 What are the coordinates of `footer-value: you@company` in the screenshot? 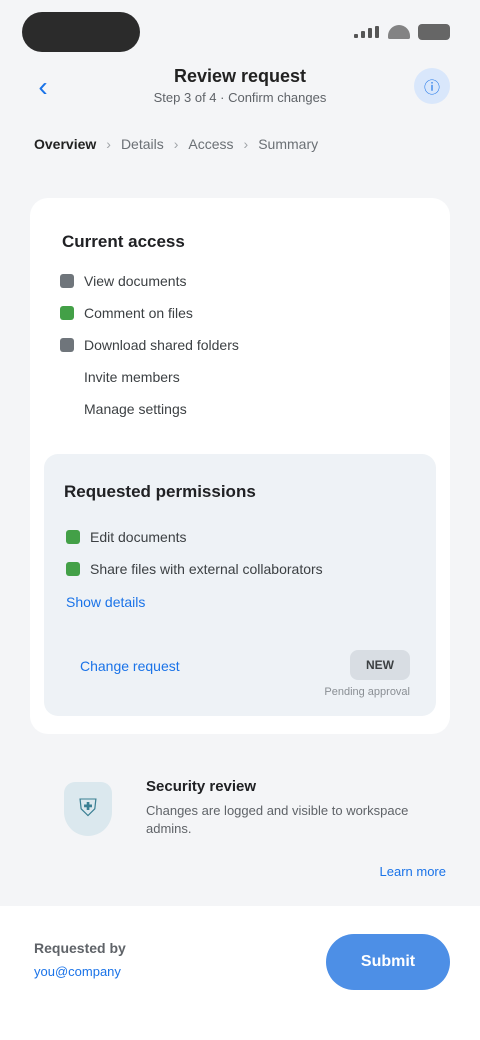 It's located at (77, 971).